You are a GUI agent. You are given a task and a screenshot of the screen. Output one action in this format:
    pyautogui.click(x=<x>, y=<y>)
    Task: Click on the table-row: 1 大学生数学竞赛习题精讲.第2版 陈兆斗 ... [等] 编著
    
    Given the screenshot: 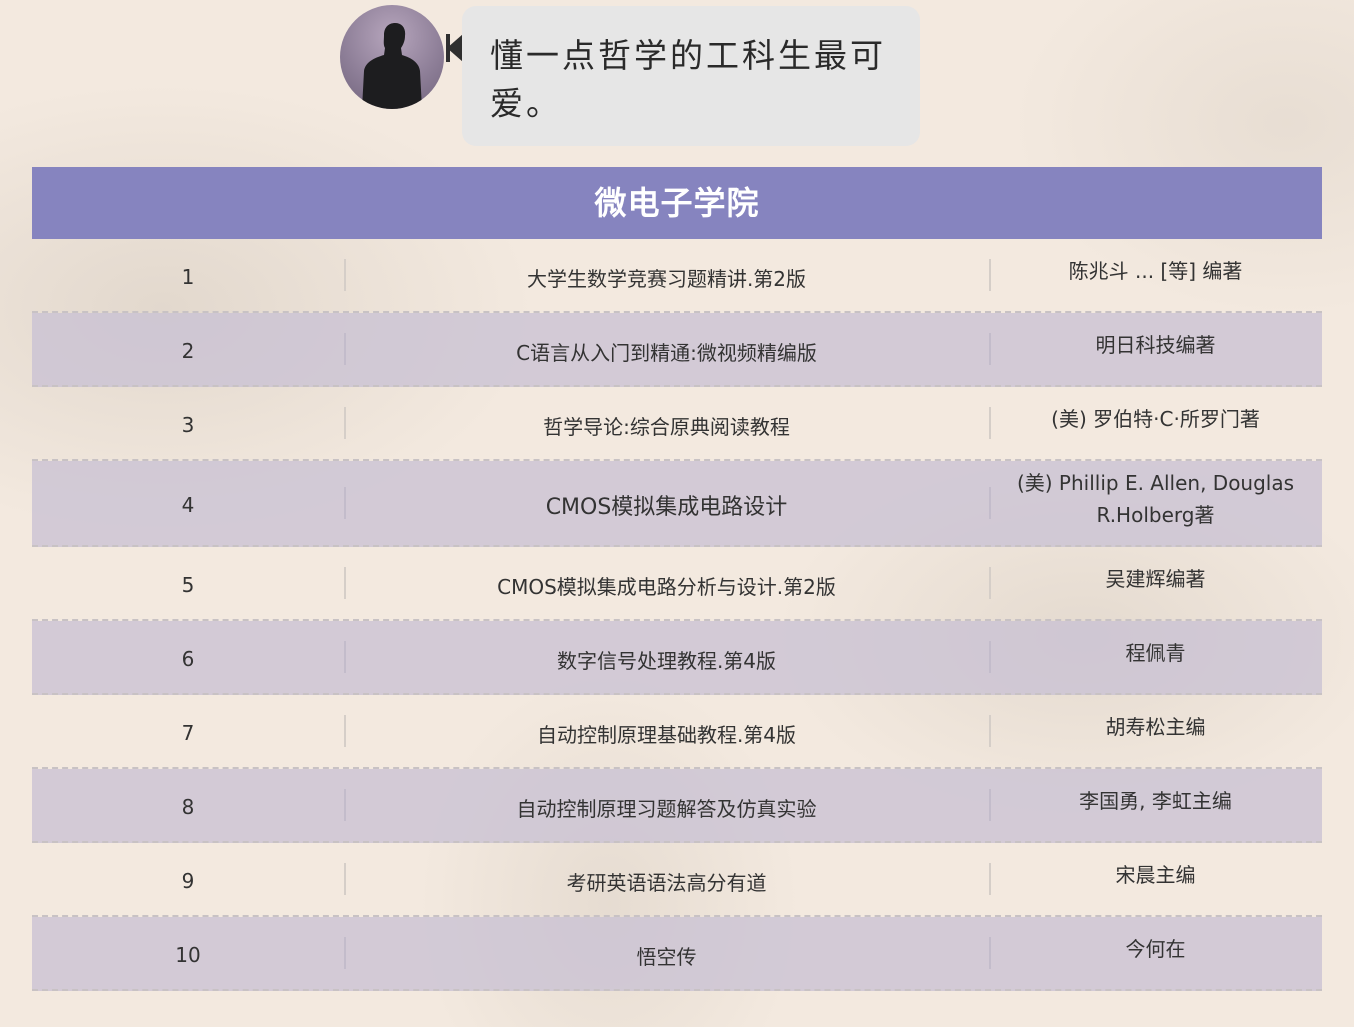 What is the action you would take?
    pyautogui.click(x=677, y=276)
    